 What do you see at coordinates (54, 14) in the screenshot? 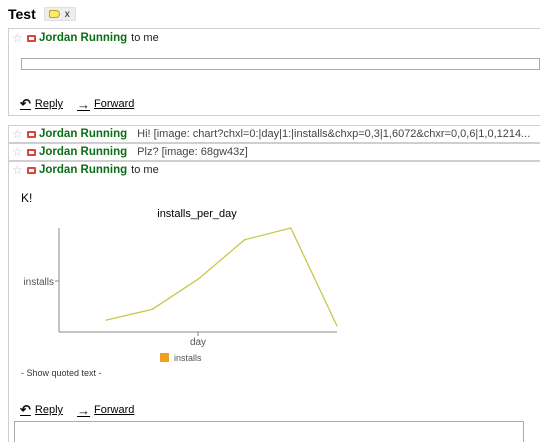
I see `label-tag-icon` at bounding box center [54, 14].